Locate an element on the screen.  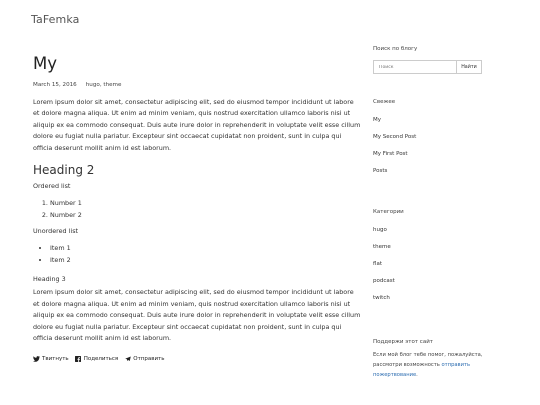
unordered-list: Item 1 Item 2 is located at coordinates (205, 254).